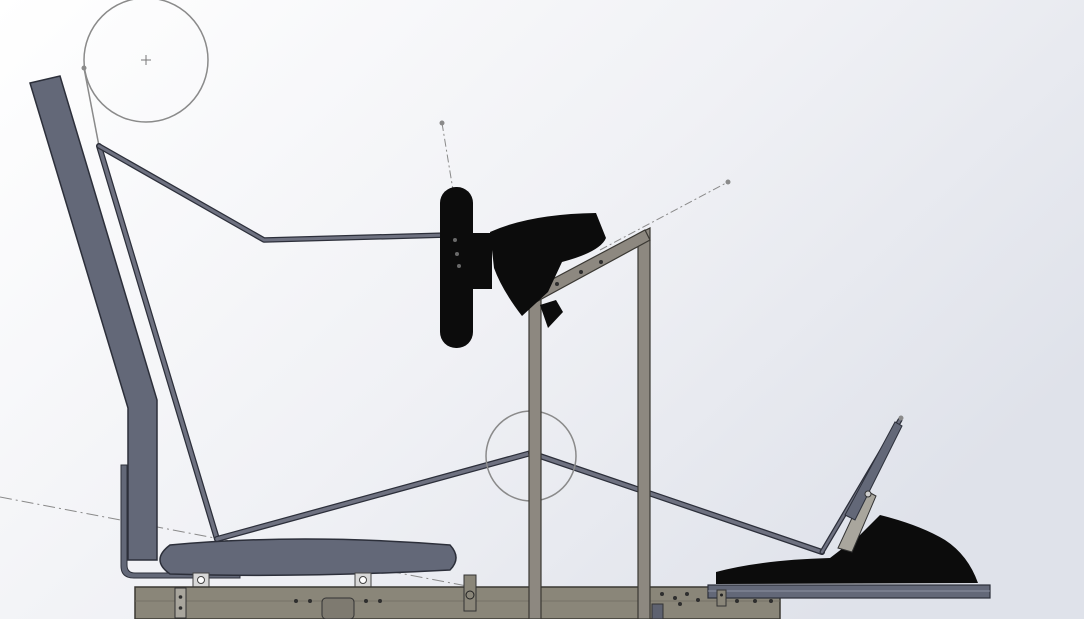 The width and height of the screenshot is (1084, 619). Describe the element at coordinates (457, 602) in the screenshot. I see `base-rail` at that location.